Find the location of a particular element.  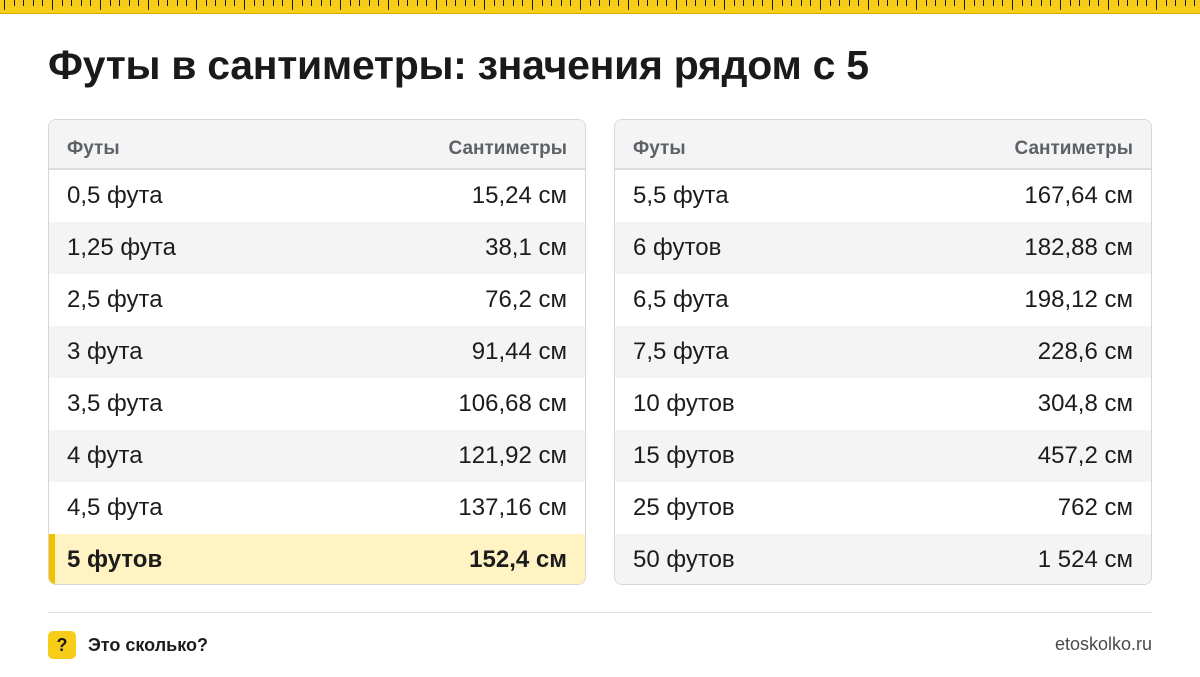

cell-feet: 6,5 фута is located at coordinates (681, 299).